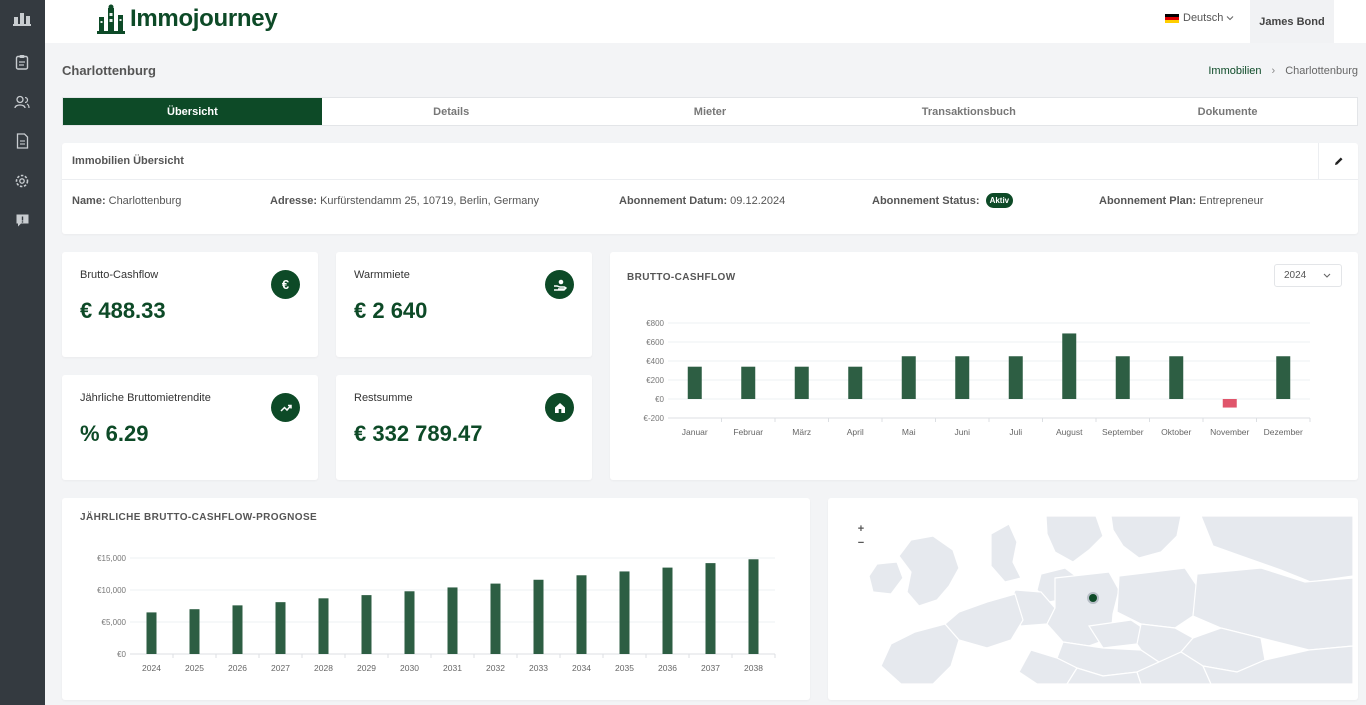  What do you see at coordinates (114, 433) in the screenshot?
I see `kpi-value: % 6.29` at bounding box center [114, 433].